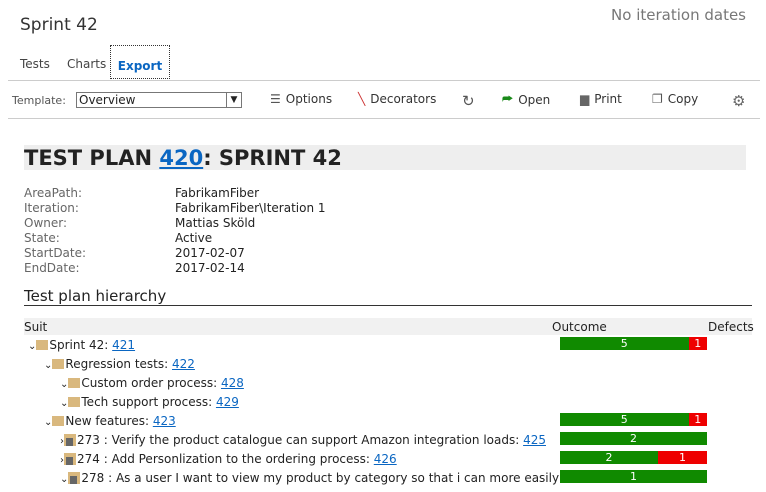 This screenshot has width=766, height=492. I want to click on suite-label: Regression tests:, so click(118, 364).